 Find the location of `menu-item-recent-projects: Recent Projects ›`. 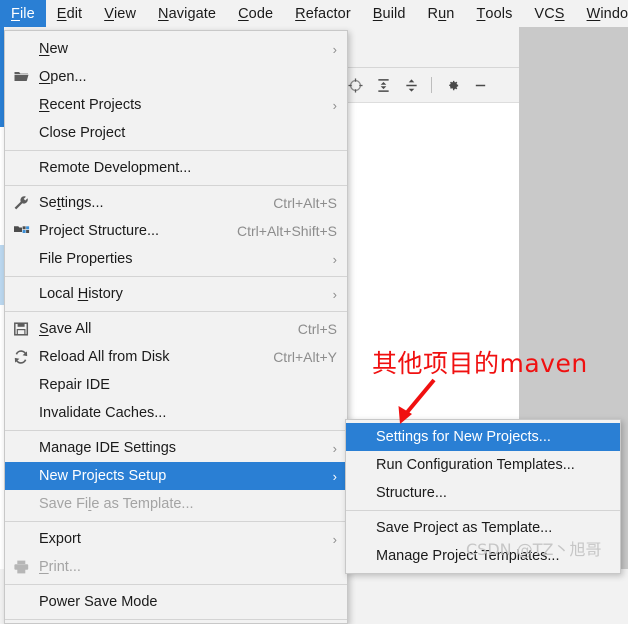

menu-item-recent-projects: Recent Projects › is located at coordinates (176, 105).